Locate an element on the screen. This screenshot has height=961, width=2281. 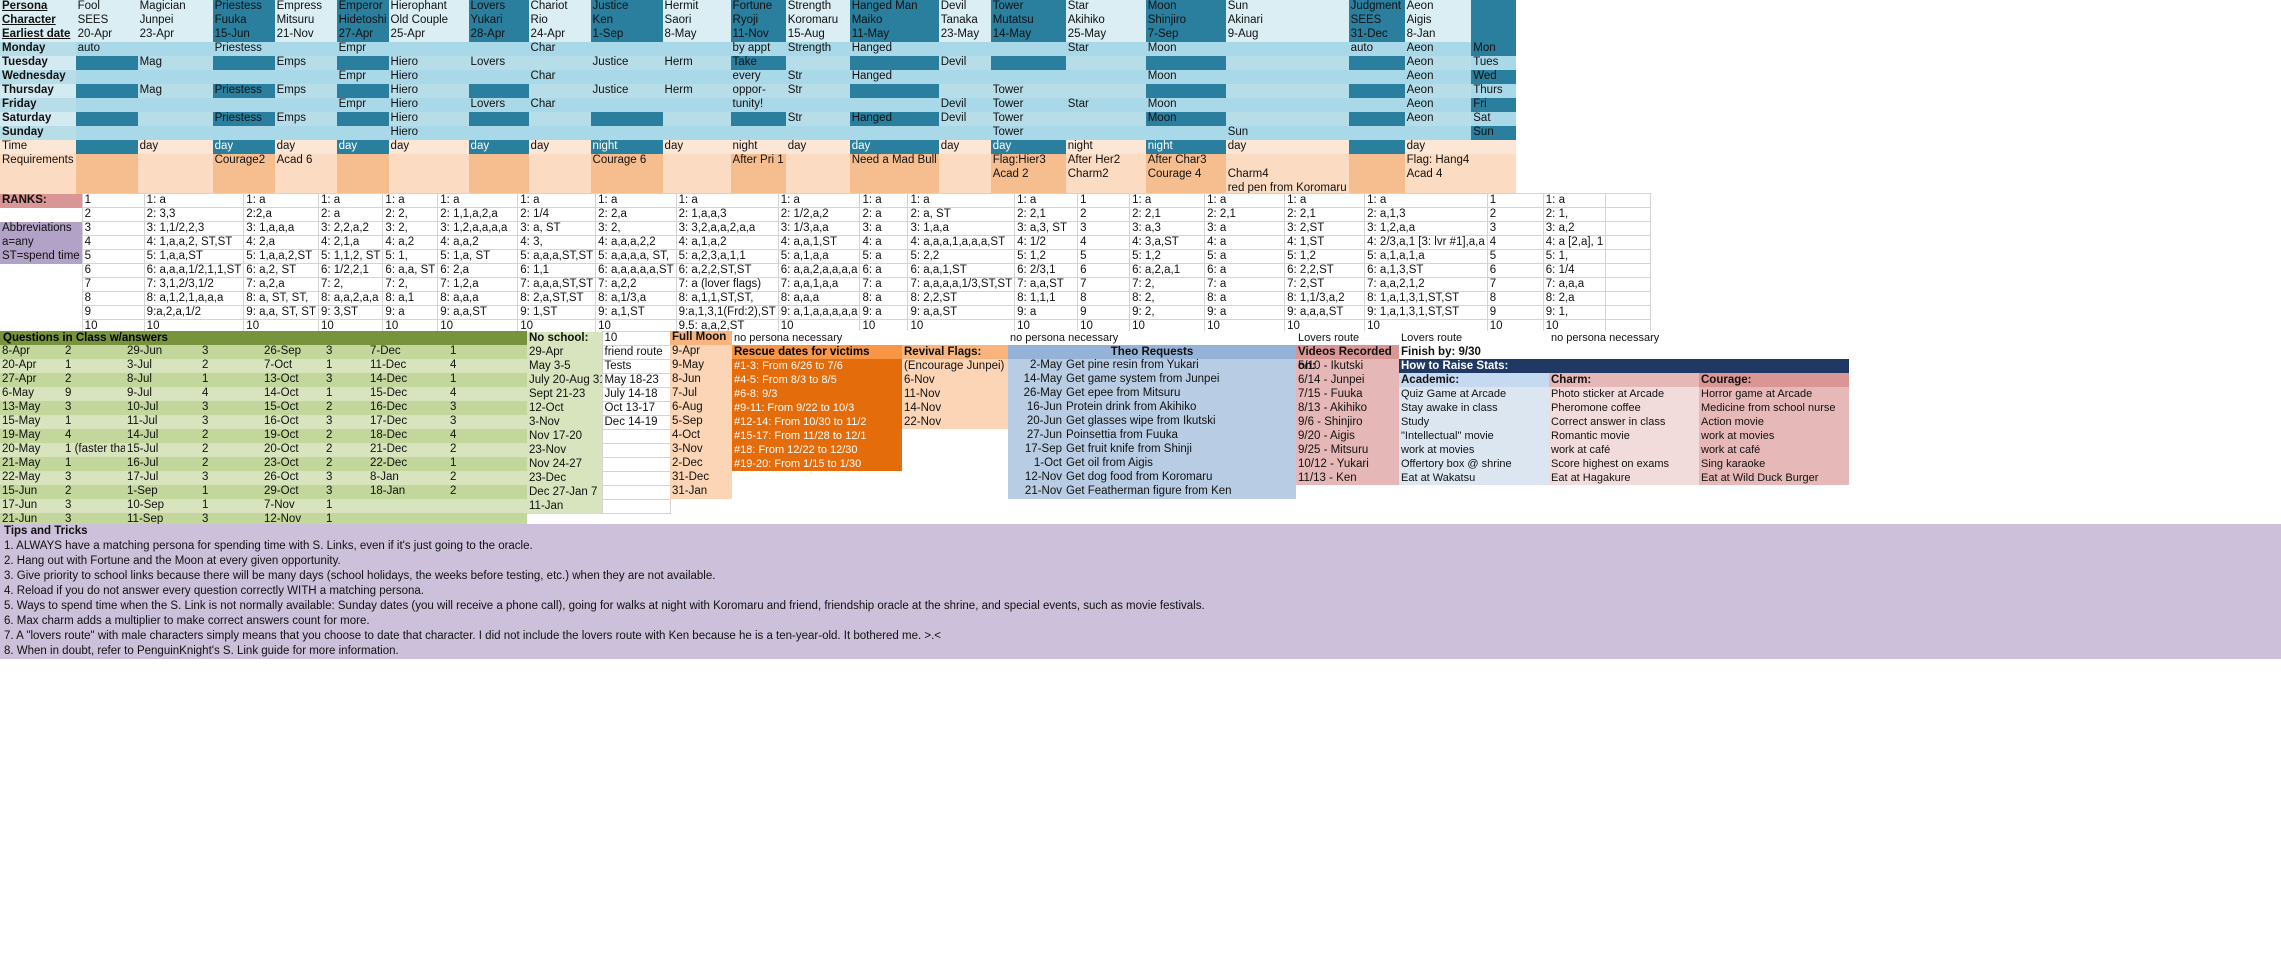
link-earliest-sun: 9-Aug is located at coordinates (1287, 35).